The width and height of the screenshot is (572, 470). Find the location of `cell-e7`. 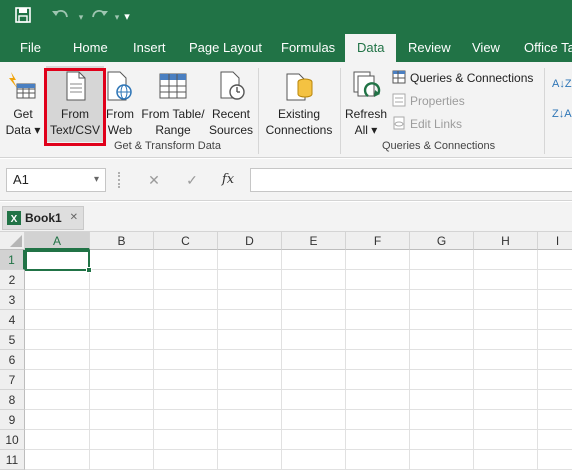

cell-e7 is located at coordinates (314, 380).